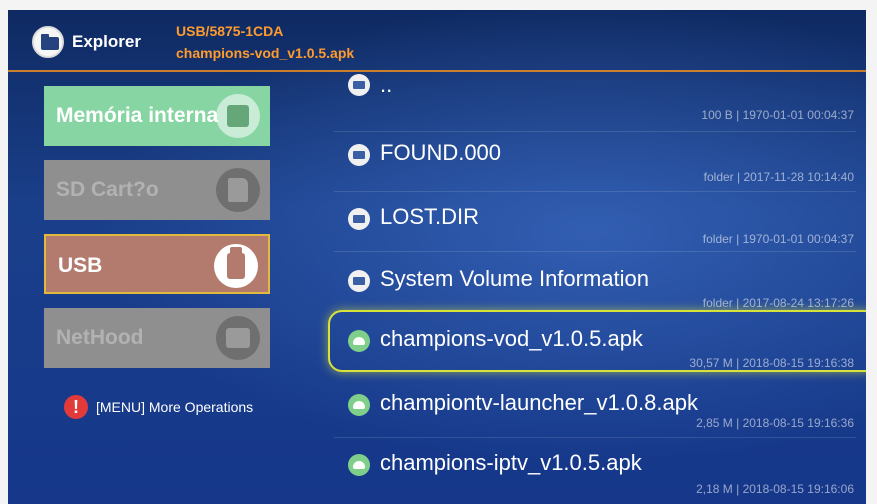 This screenshot has height=504, width=877. What do you see at coordinates (238, 116) in the screenshot?
I see `internal-memory-icon` at bounding box center [238, 116].